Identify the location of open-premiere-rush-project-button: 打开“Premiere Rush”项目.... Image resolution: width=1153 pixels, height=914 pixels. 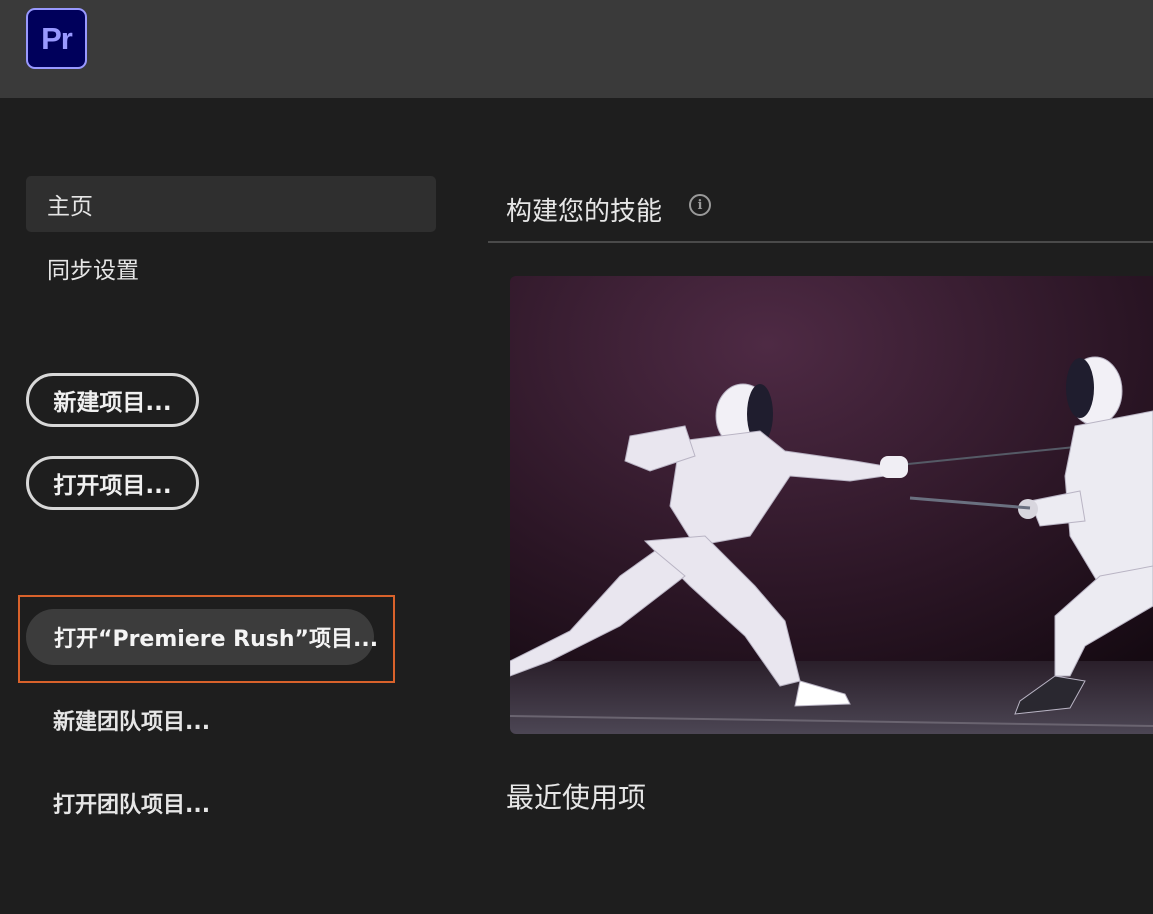
(202, 637).